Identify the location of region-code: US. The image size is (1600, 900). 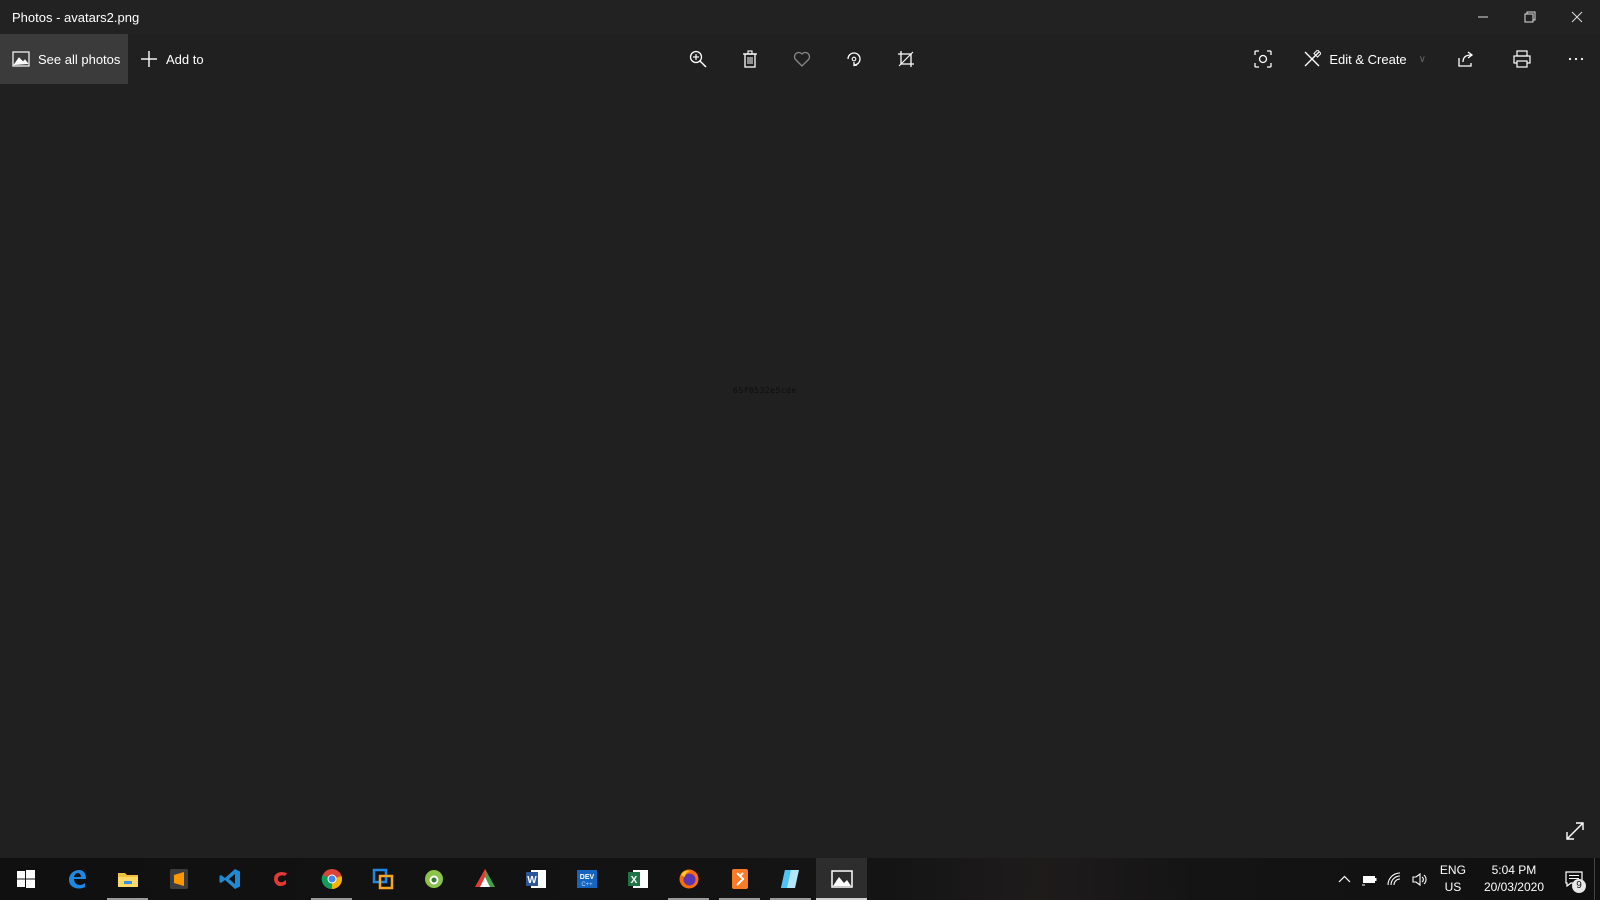
(1453, 887).